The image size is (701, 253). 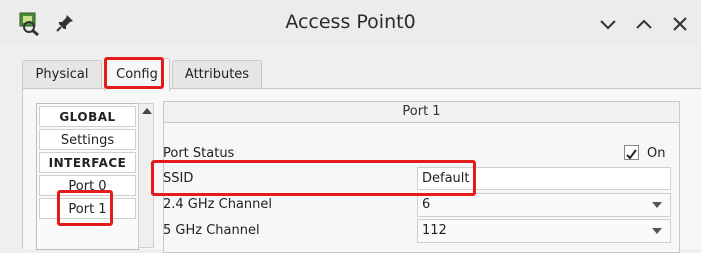 I want to click on port-status-label: Port Status, so click(x=199, y=153).